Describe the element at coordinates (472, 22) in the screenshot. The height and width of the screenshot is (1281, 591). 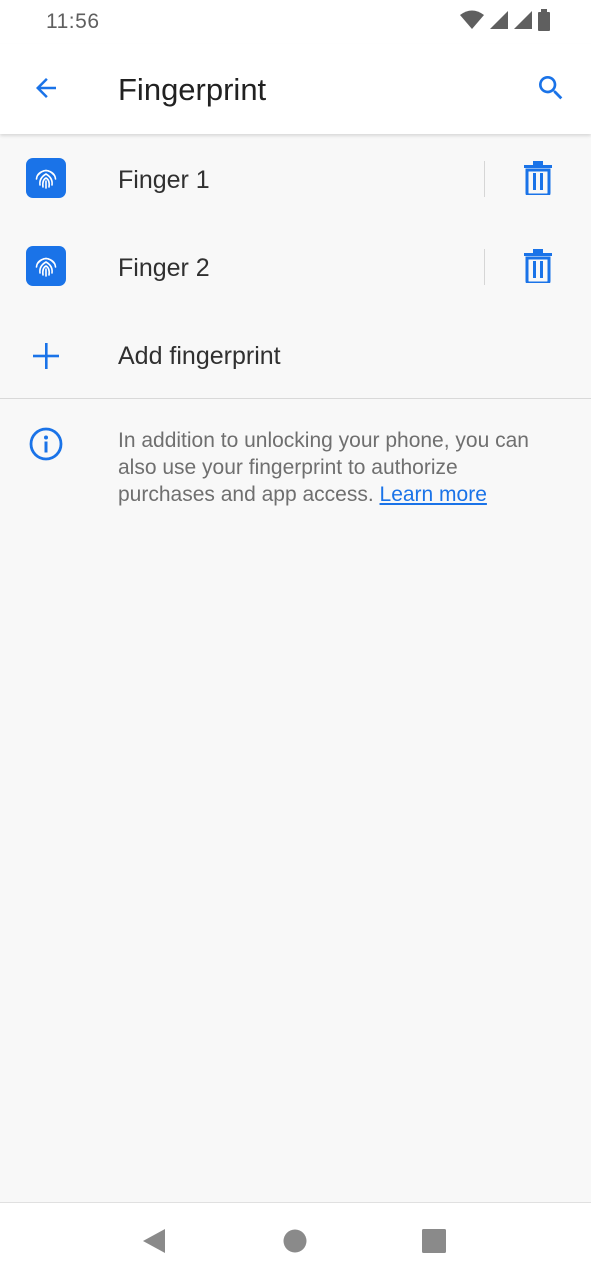
I see `wifi-icon` at that location.